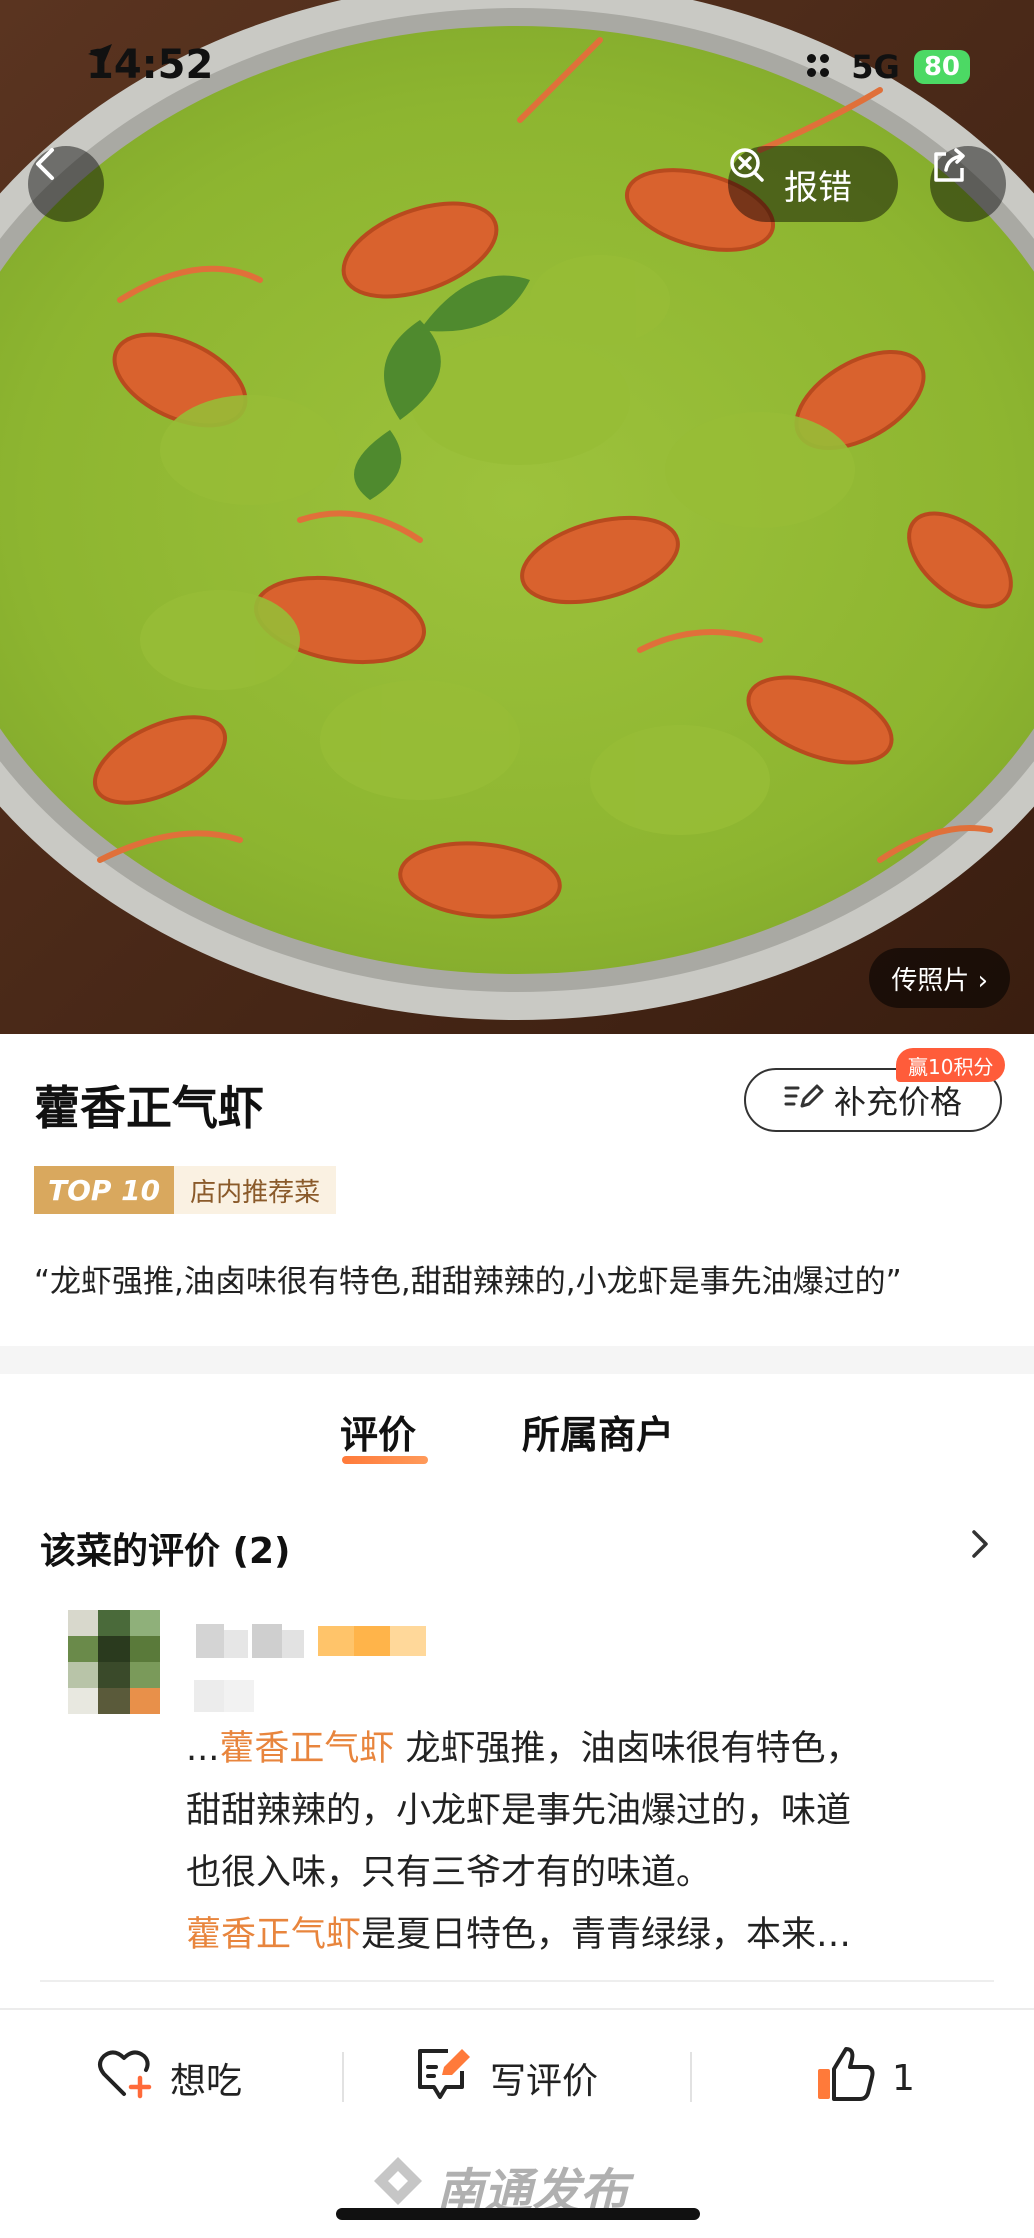  What do you see at coordinates (517, 65) in the screenshot?
I see `status-bar: 14:52 5G 80` at bounding box center [517, 65].